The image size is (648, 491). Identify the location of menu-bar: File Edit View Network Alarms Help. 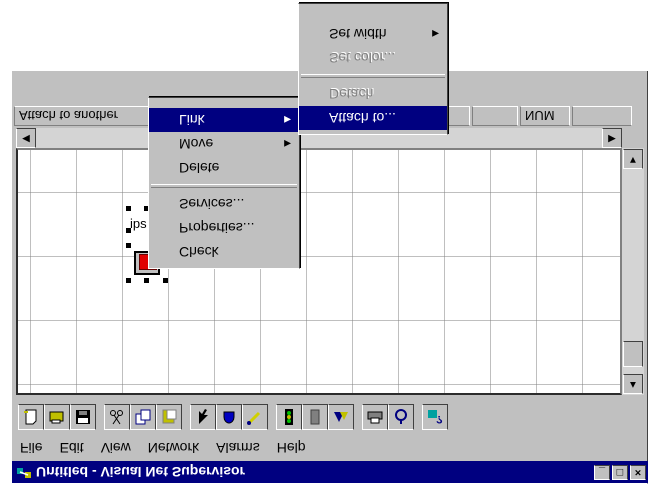
(330, 448).